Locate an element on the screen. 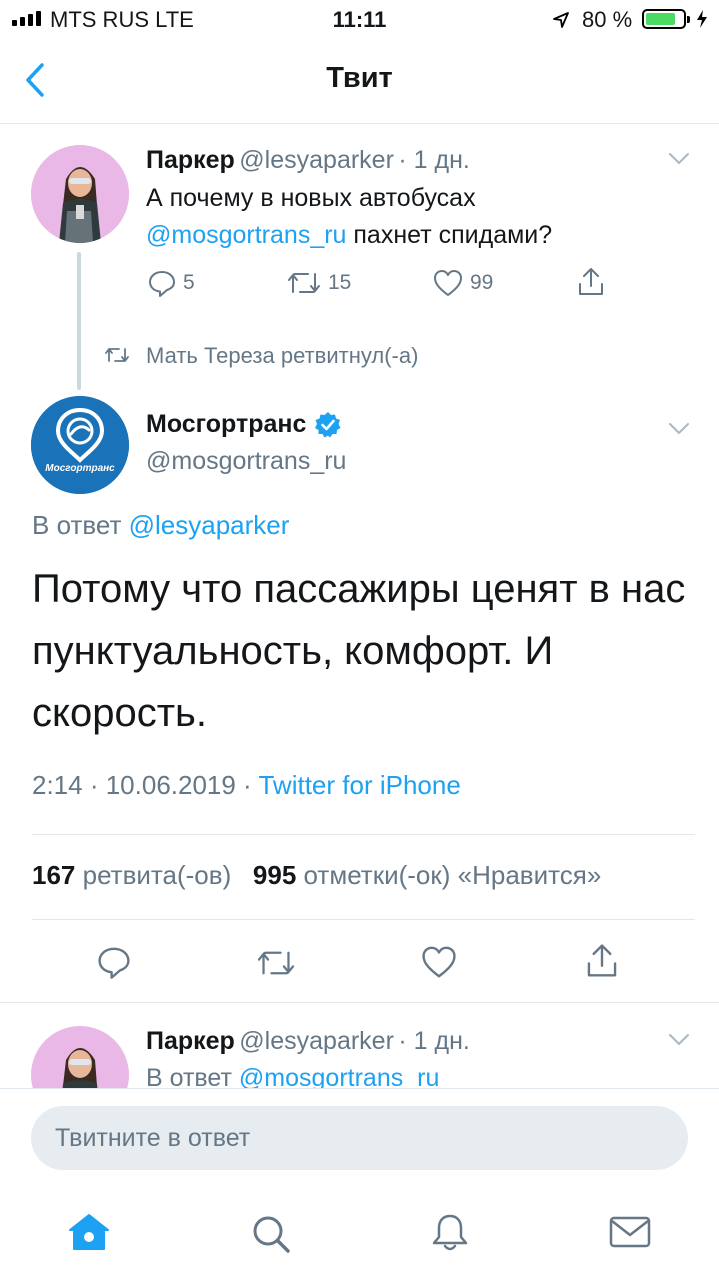 Image resolution: width=719 pixels, height=1280 pixels. status-bar: MTS RUS LTE 11:11 80 % is located at coordinates (359, 20).